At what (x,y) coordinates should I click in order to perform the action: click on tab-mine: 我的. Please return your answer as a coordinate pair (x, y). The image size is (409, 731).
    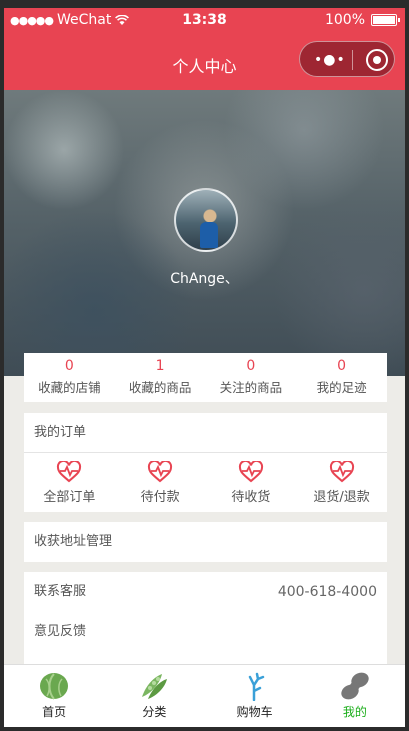
    Looking at the image, I should click on (355, 696).